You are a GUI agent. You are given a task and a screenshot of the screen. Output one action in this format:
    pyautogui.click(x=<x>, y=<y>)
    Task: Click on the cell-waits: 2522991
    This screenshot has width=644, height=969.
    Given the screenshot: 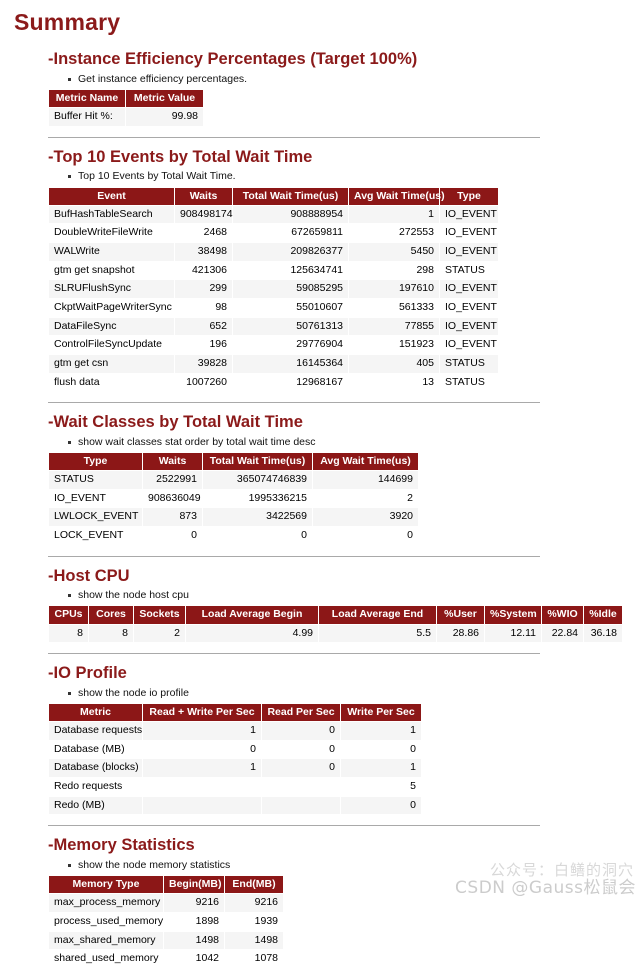 What is the action you would take?
    pyautogui.click(x=172, y=480)
    